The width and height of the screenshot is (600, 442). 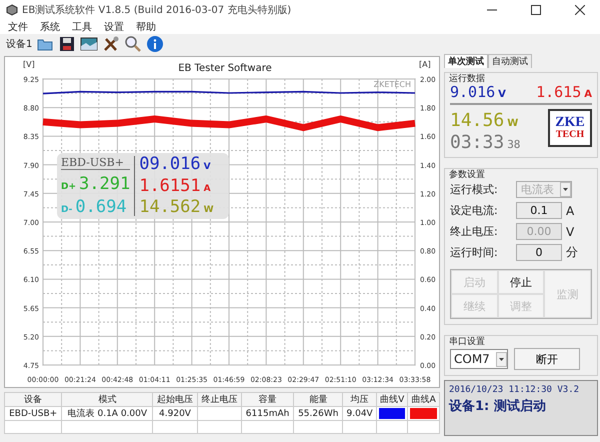 What do you see at coordinates (267, 399) in the screenshot?
I see `column-header: 容量` at bounding box center [267, 399].